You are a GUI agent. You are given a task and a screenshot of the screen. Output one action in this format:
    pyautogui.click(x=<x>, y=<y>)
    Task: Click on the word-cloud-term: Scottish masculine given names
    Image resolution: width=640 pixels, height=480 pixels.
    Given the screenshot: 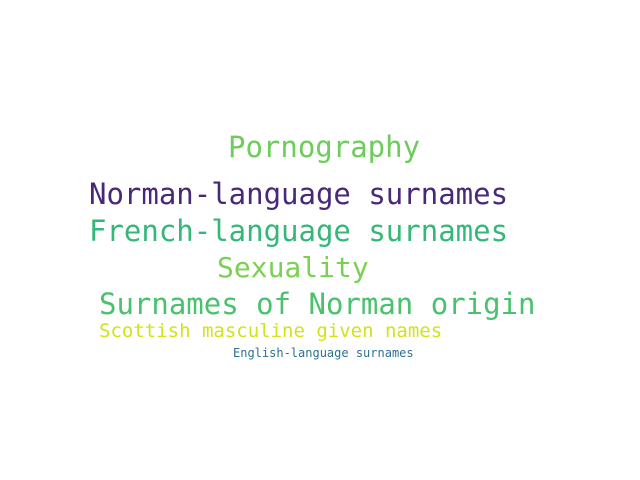 What is the action you would take?
    pyautogui.click(x=271, y=331)
    